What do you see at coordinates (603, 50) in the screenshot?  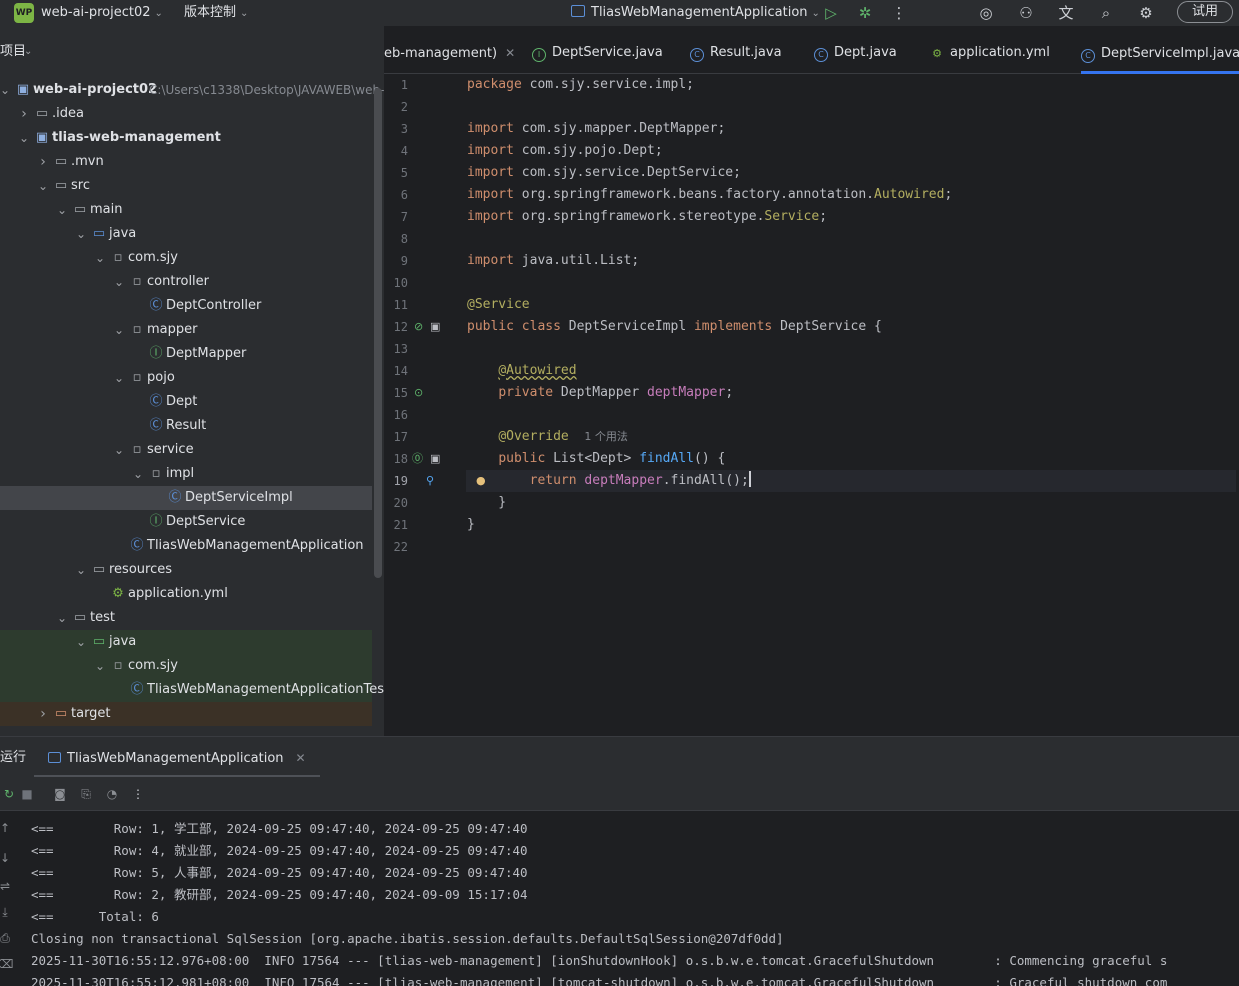 I see `editor-tab: I DeptService.java` at bounding box center [603, 50].